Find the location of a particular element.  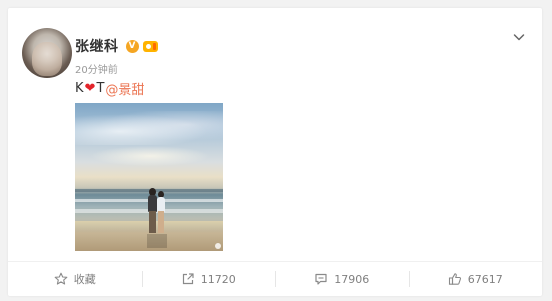

repost-icon is located at coordinates (188, 279).